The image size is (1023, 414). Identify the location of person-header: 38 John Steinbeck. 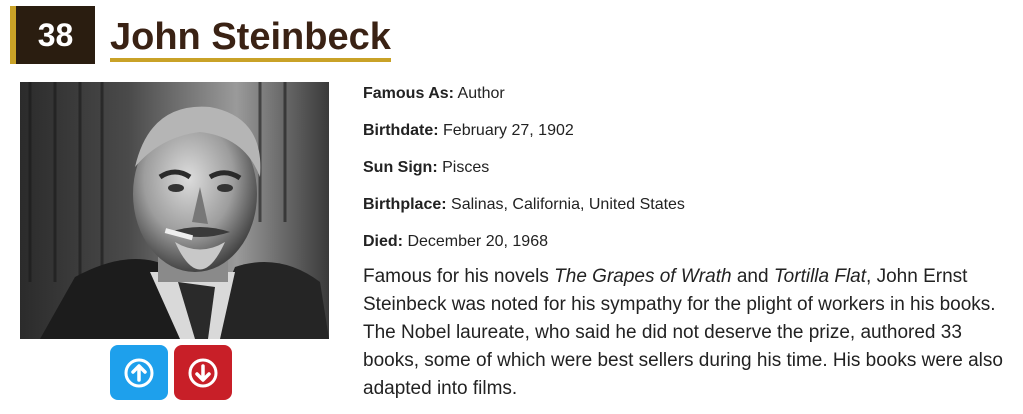
(200, 35).